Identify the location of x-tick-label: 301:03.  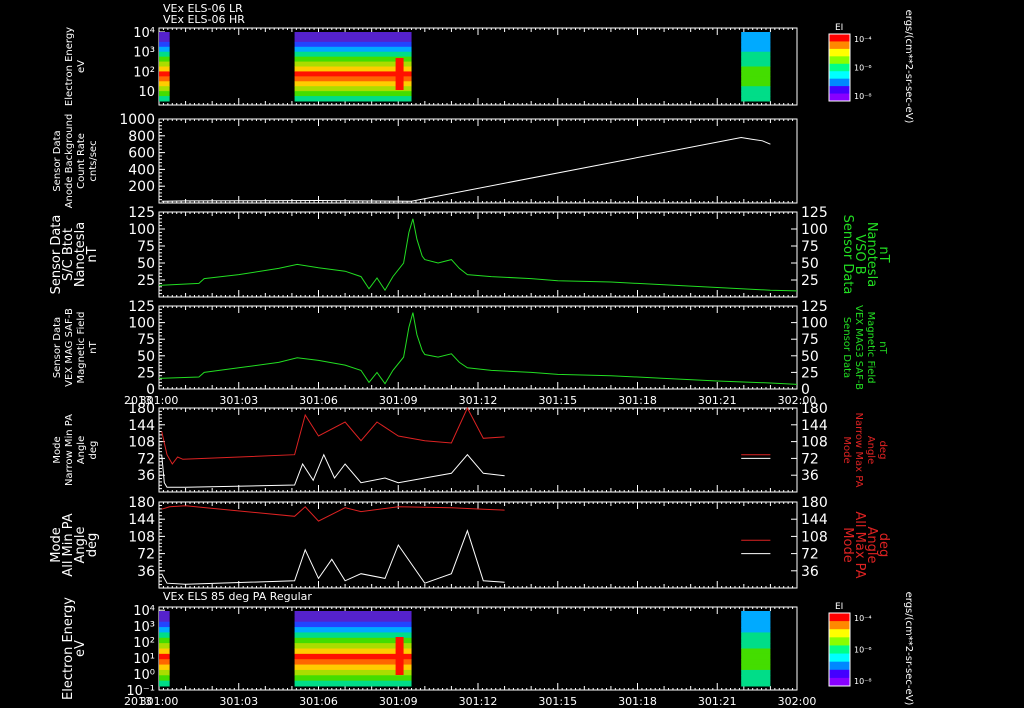
(238, 400).